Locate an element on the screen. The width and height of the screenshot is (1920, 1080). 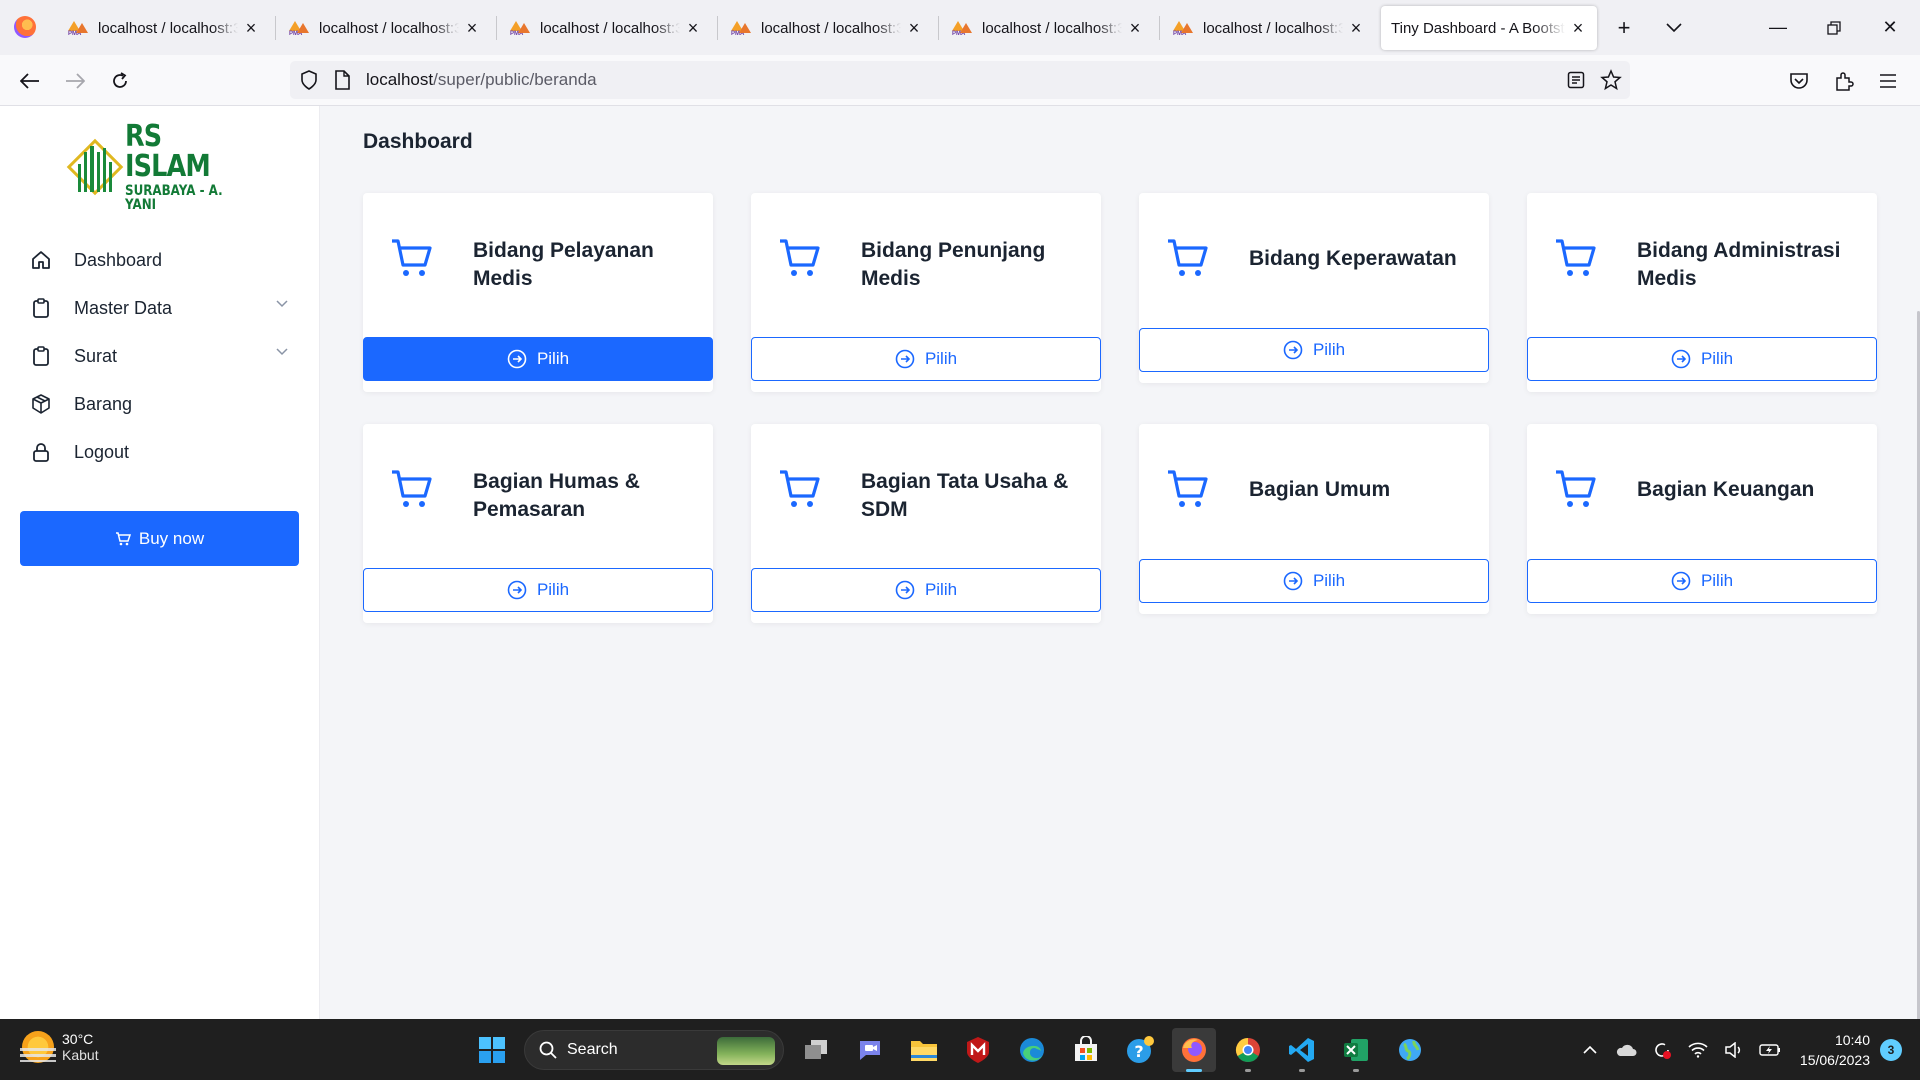
task-view-button is located at coordinates (816, 1050).